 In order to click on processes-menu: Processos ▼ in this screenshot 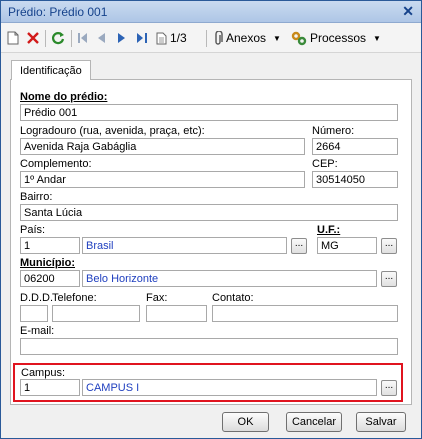, I will do `click(336, 38)`.